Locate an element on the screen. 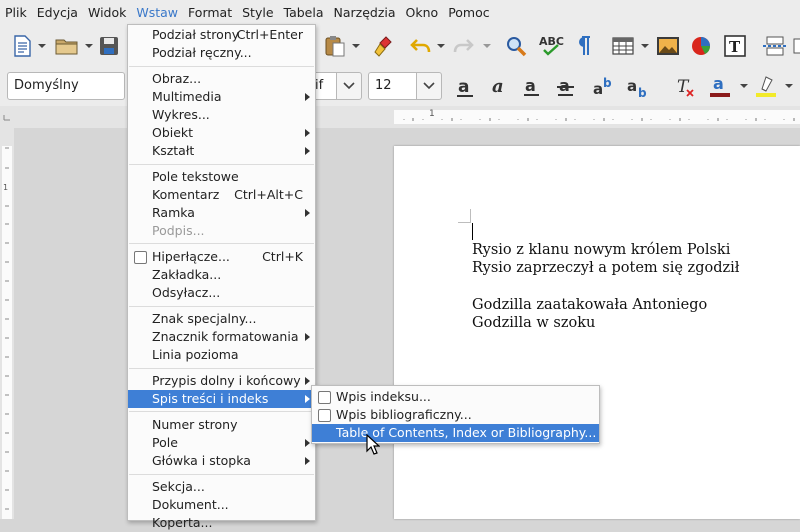 Image resolution: width=800 pixels, height=532 pixels. horizontal-ruler: 1 is located at coordinates (400, 117).